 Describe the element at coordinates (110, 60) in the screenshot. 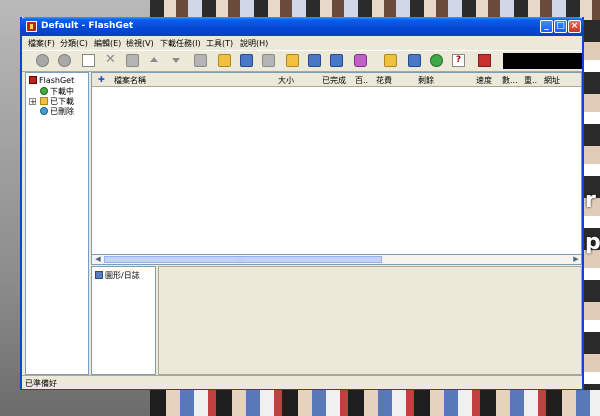

I see `delete-icon: ✕` at that location.